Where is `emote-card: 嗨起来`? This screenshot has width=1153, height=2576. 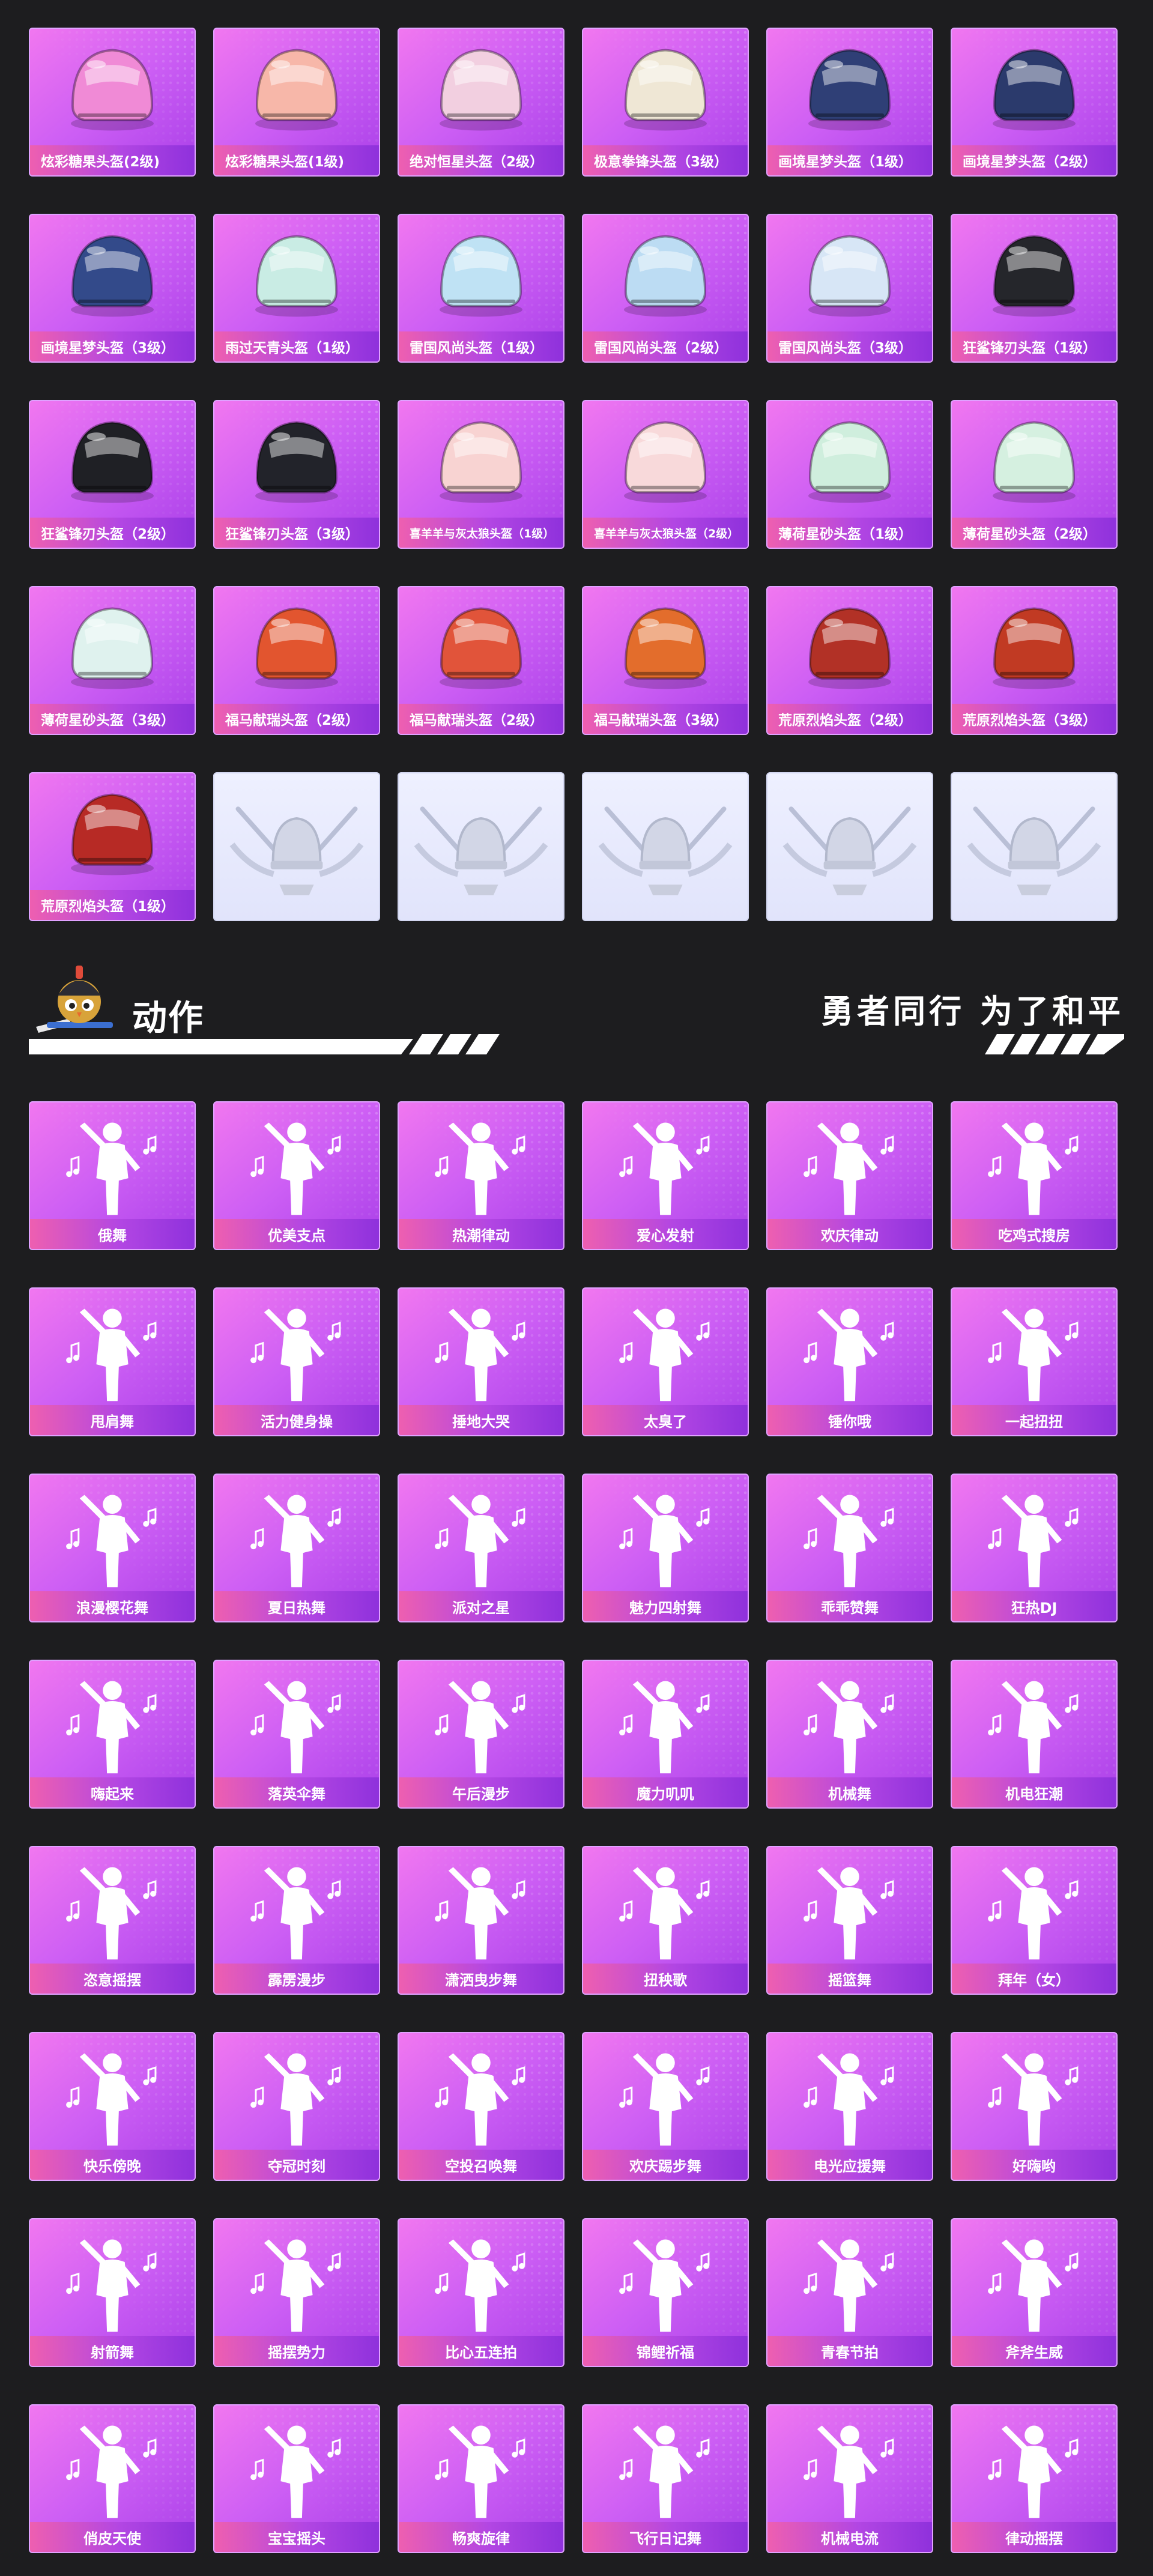
emote-card: 嗨起来 is located at coordinates (112, 1734).